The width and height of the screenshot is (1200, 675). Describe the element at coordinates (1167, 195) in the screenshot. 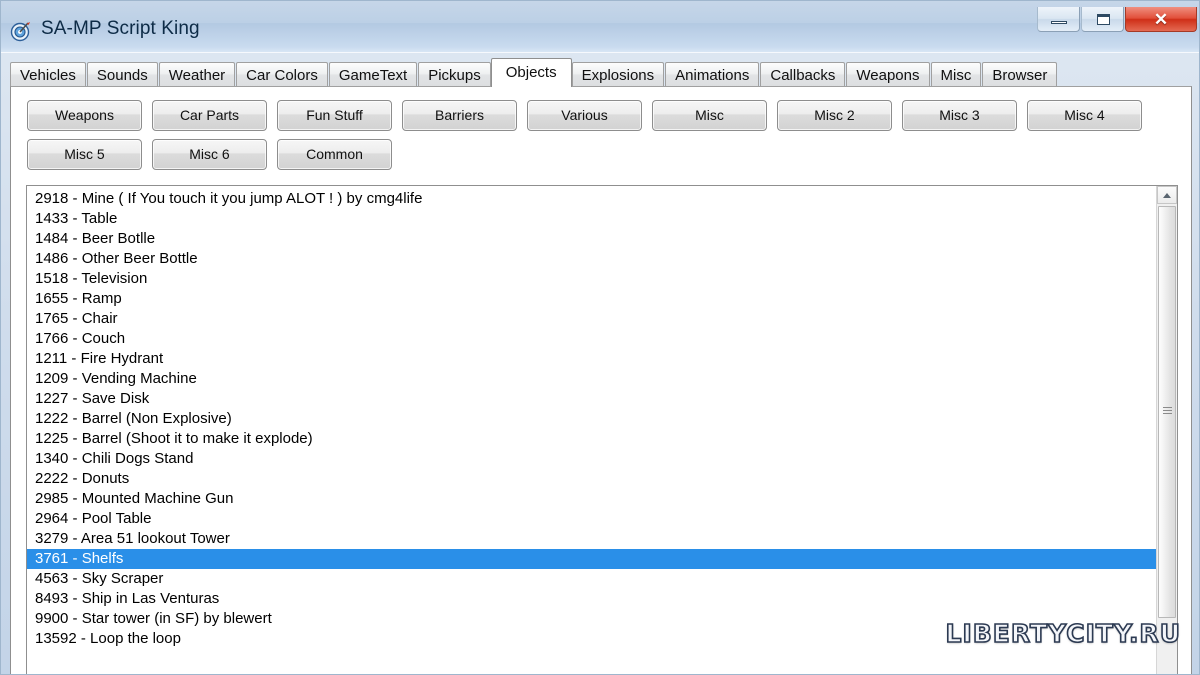

I see `scroll-up-arrow-icon` at that location.